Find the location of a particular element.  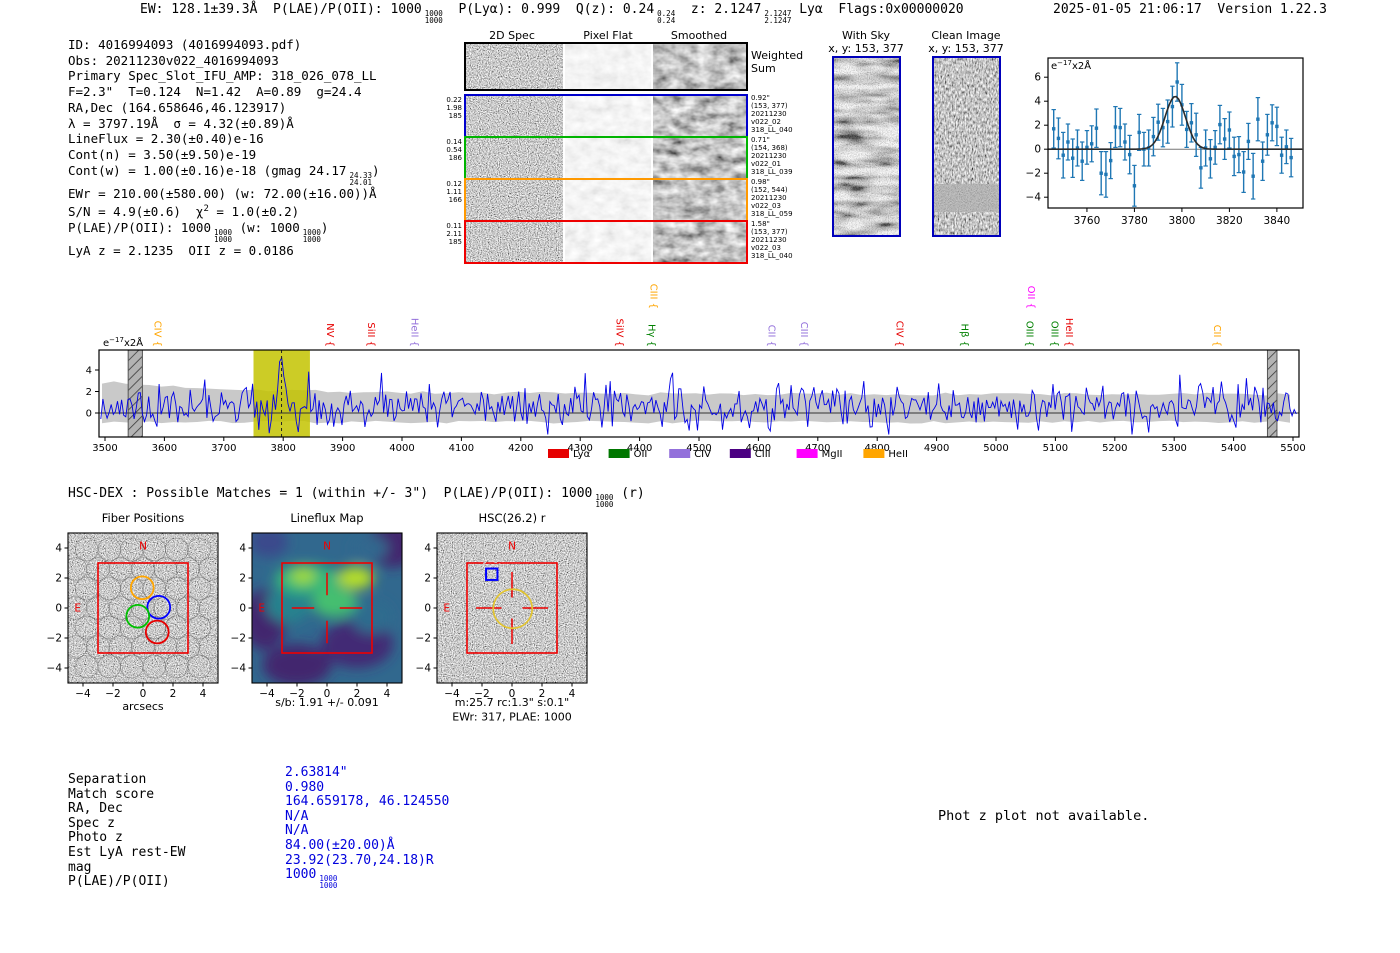

legend-label: CIV is located at coordinates (702, 454).